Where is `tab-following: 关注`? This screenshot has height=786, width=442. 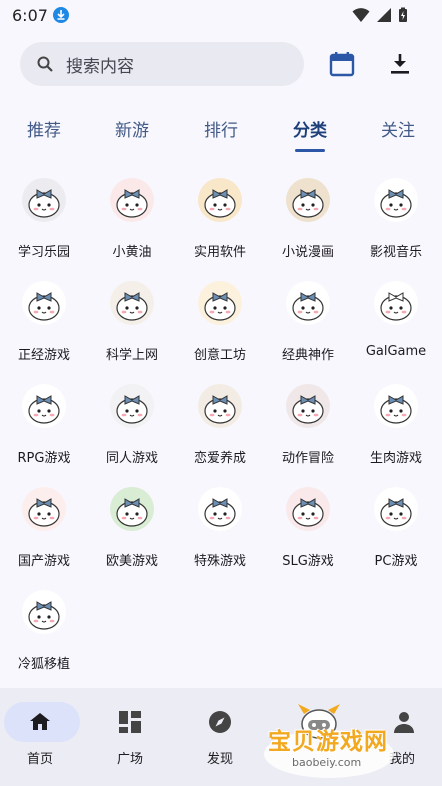
tab-following: 关注 is located at coordinates (398, 128).